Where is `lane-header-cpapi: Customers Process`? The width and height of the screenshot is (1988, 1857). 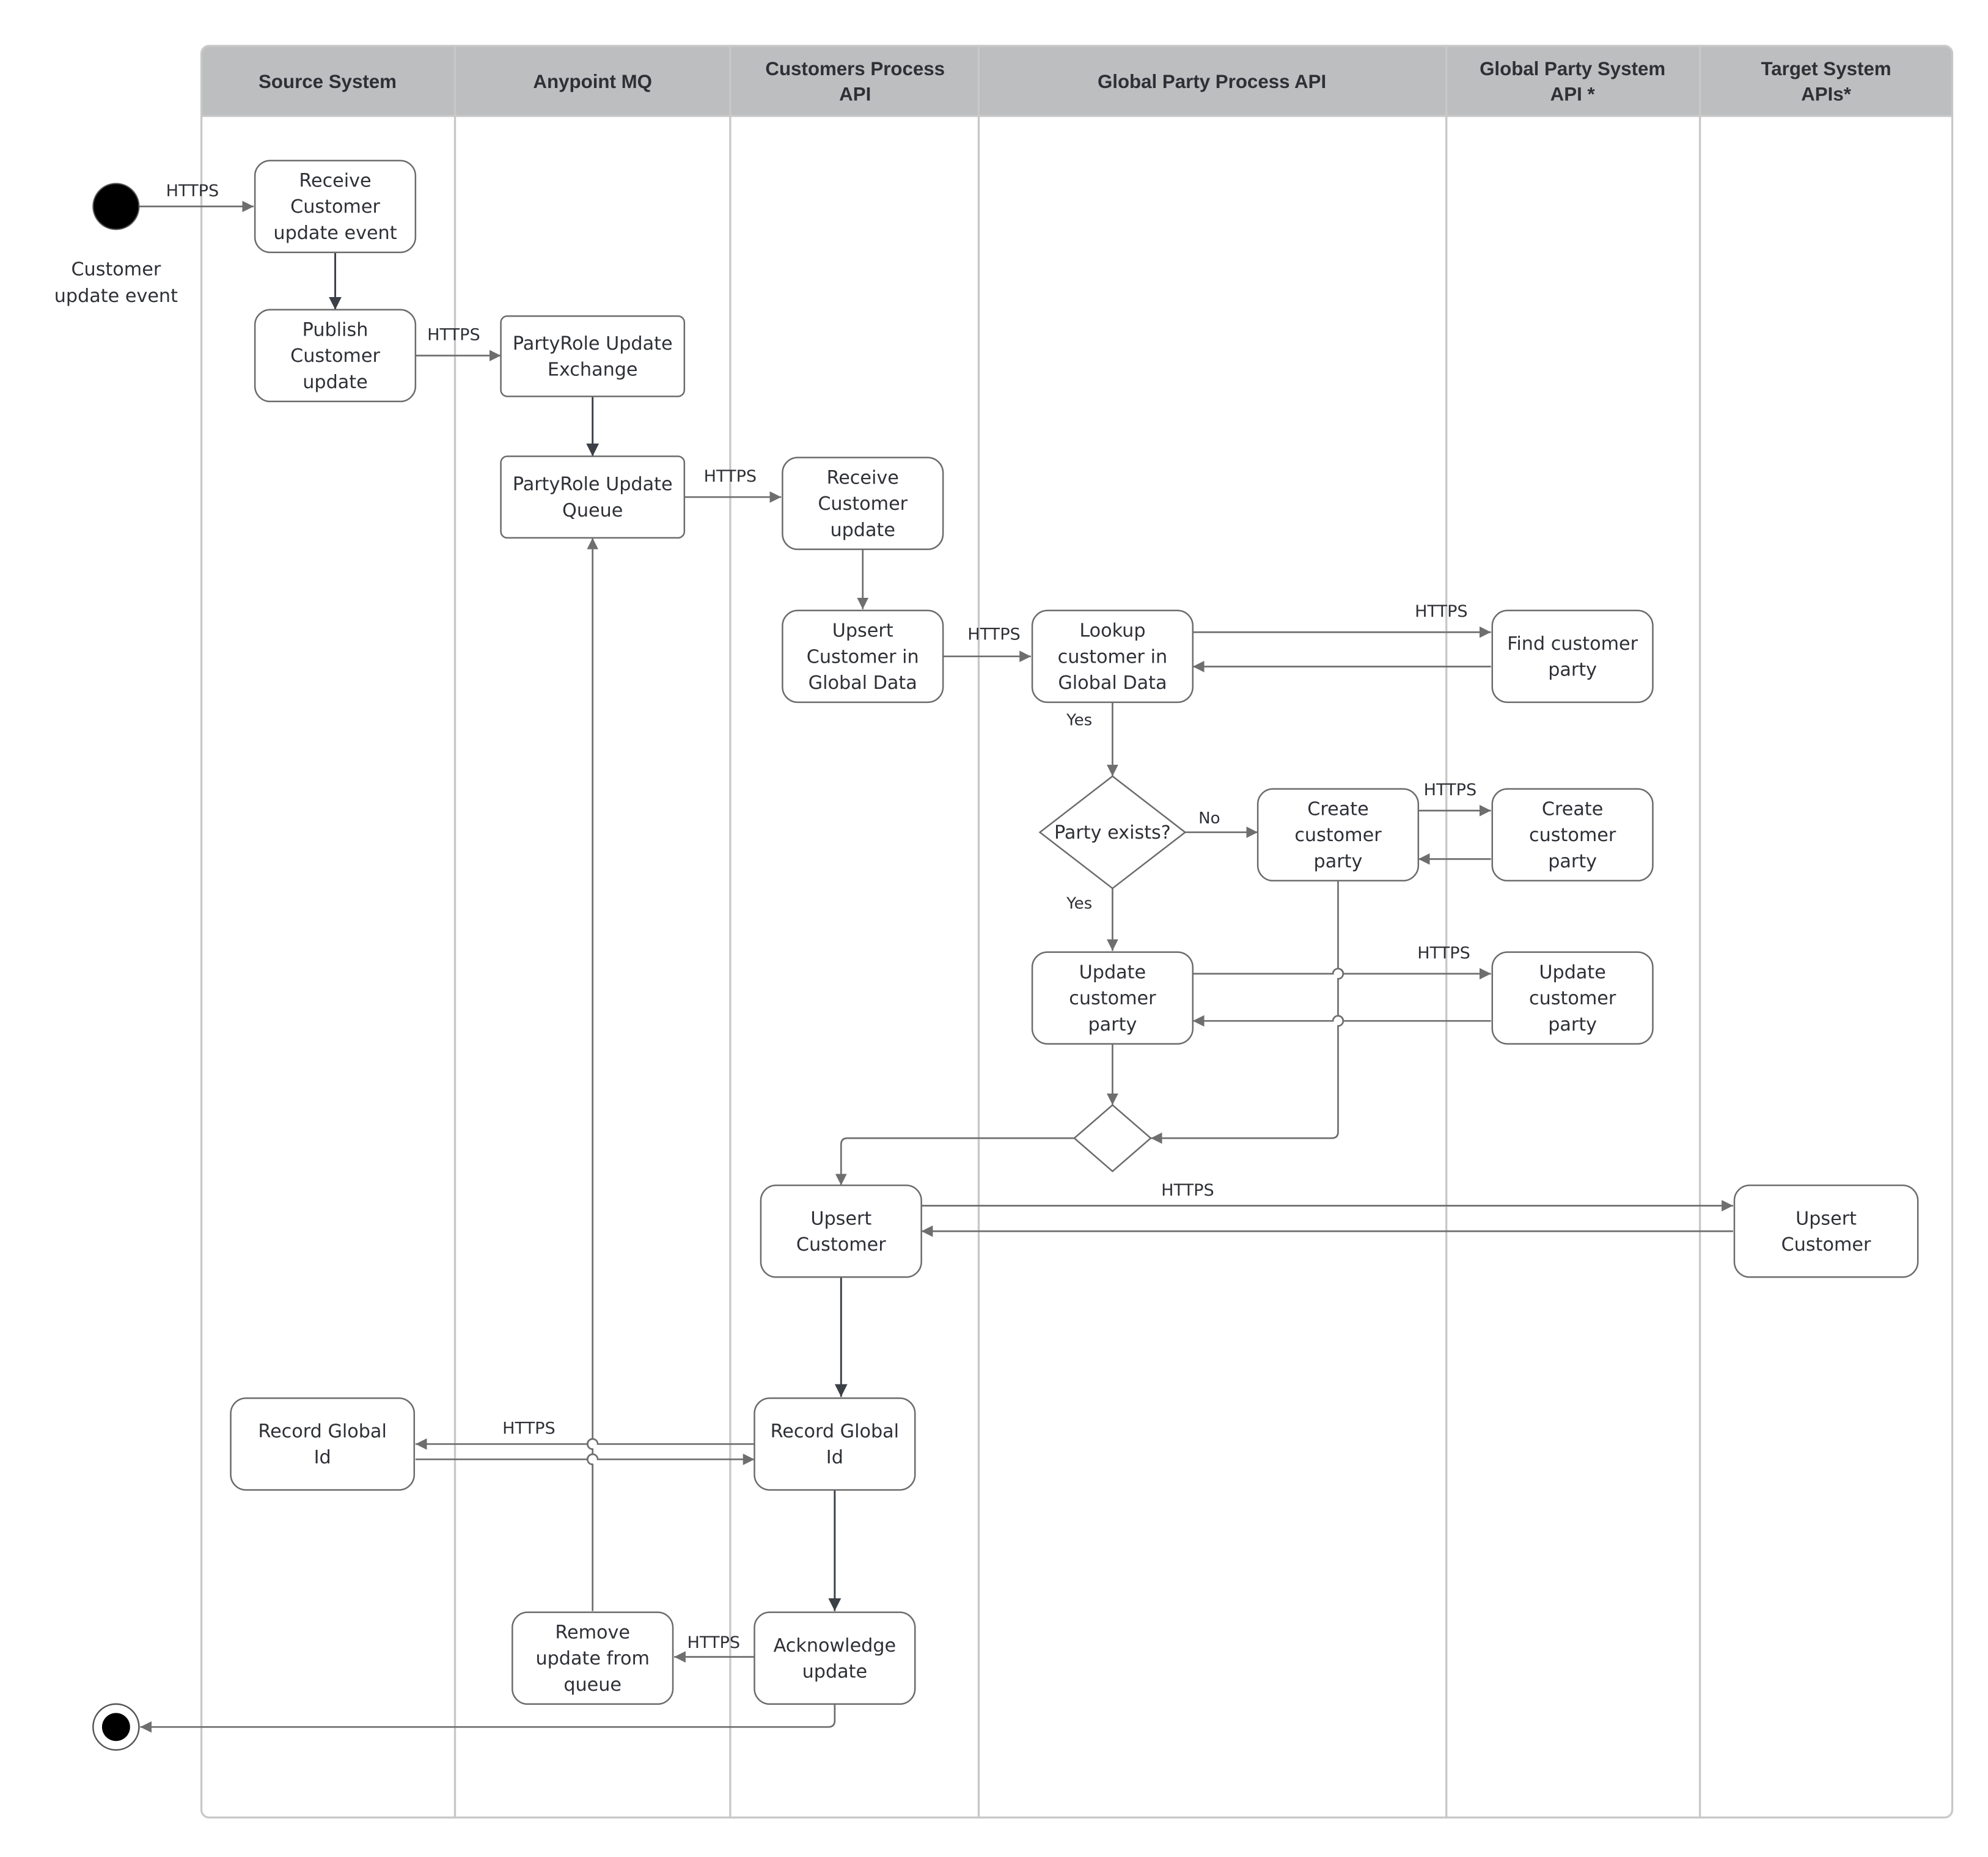
lane-header-cpapi: Customers Process is located at coordinates (855, 68).